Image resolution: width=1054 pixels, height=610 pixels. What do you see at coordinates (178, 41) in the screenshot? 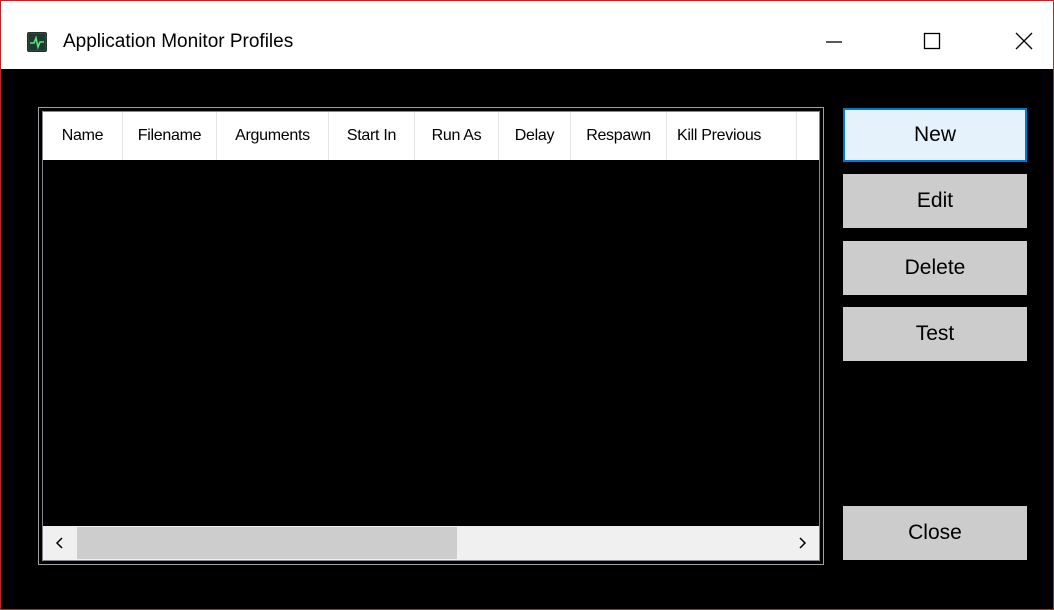
I see `window-title: Application Monitor Profiles` at bounding box center [178, 41].